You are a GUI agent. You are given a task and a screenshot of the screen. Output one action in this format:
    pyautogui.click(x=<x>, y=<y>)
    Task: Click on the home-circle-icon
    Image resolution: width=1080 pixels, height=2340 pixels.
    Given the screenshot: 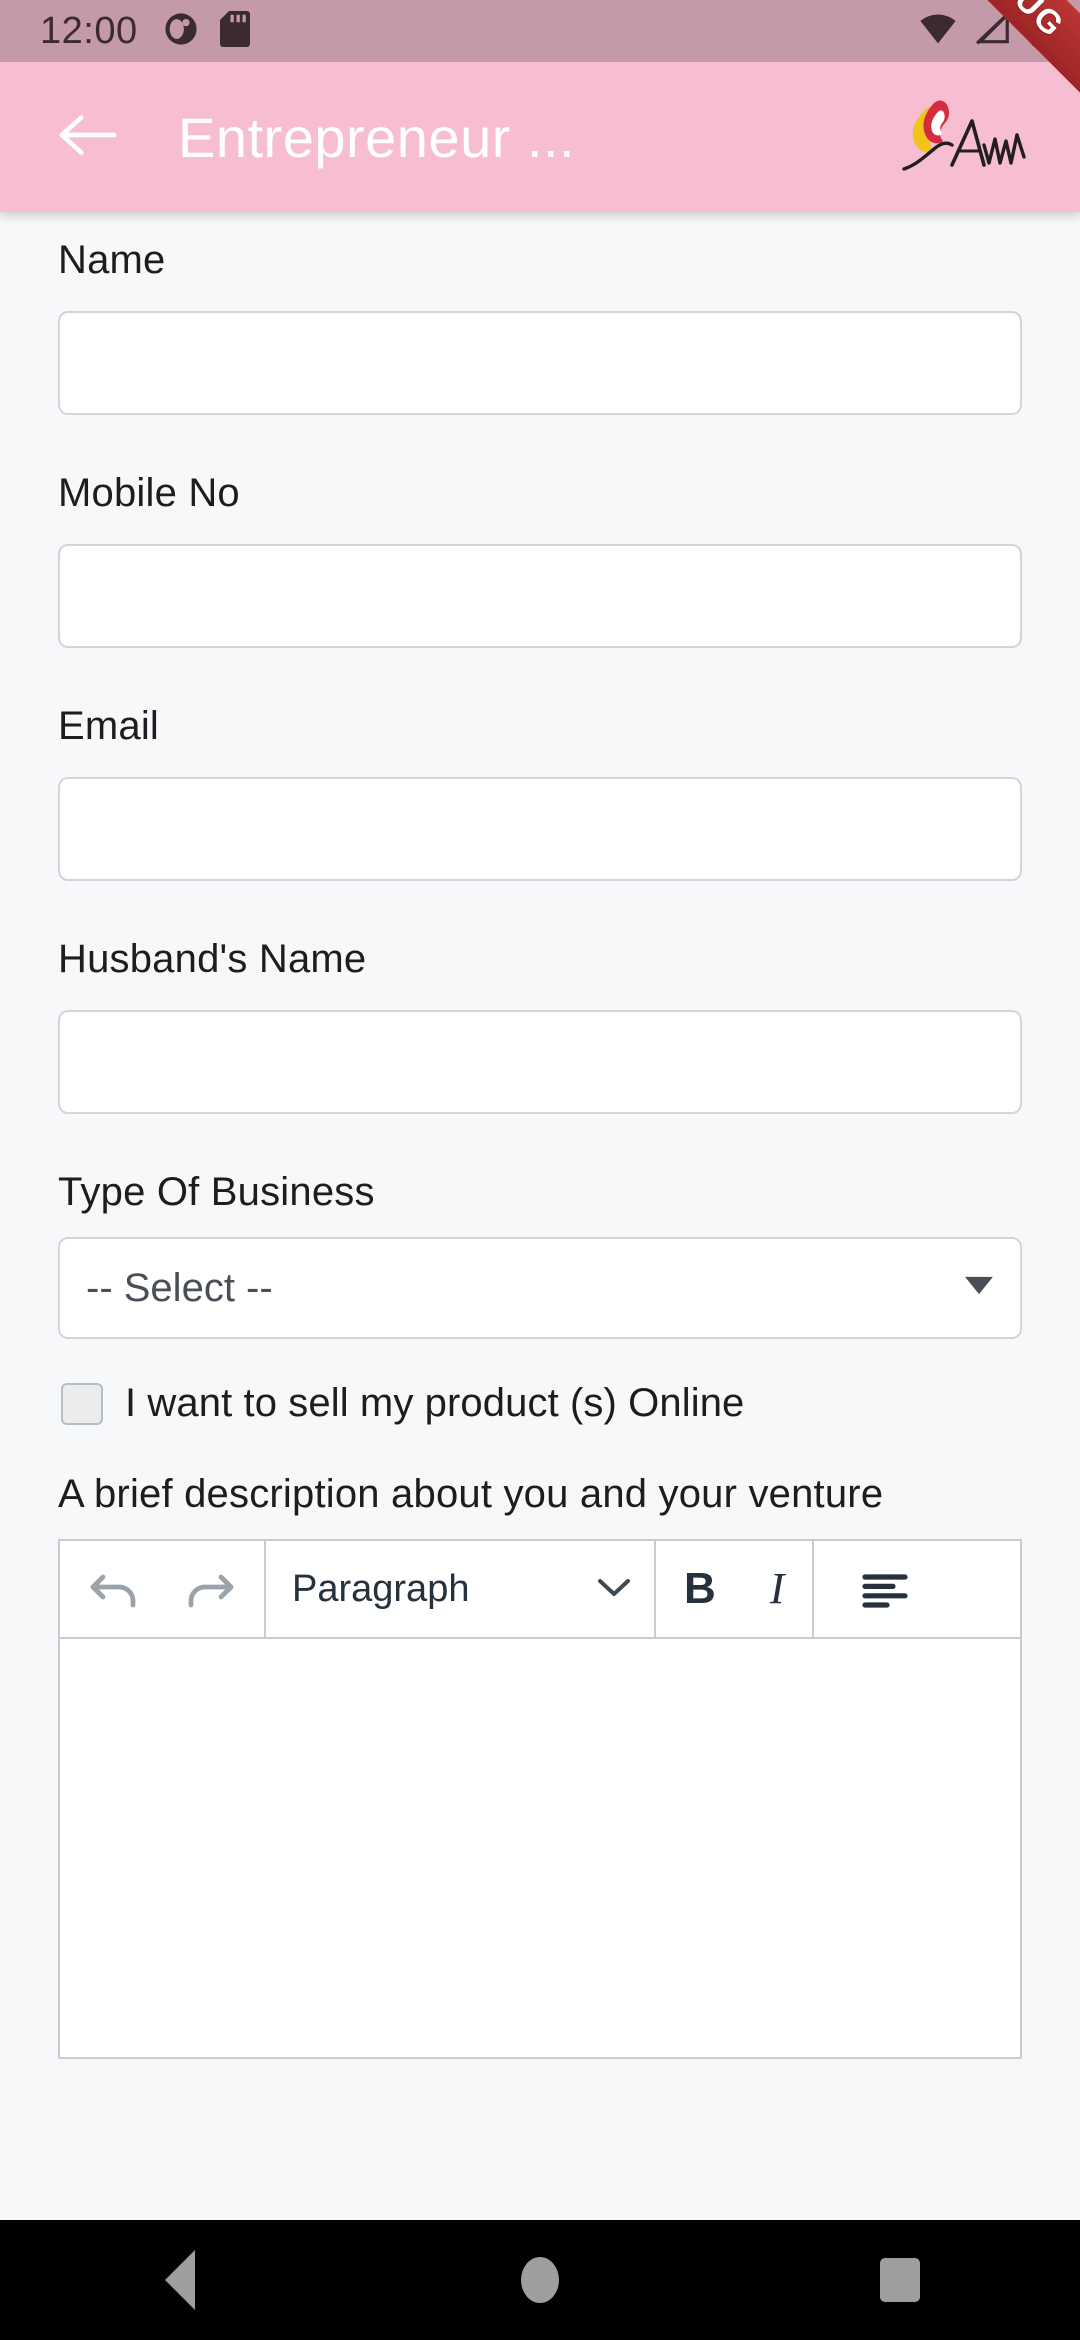 What is the action you would take?
    pyautogui.click(x=540, y=2280)
    